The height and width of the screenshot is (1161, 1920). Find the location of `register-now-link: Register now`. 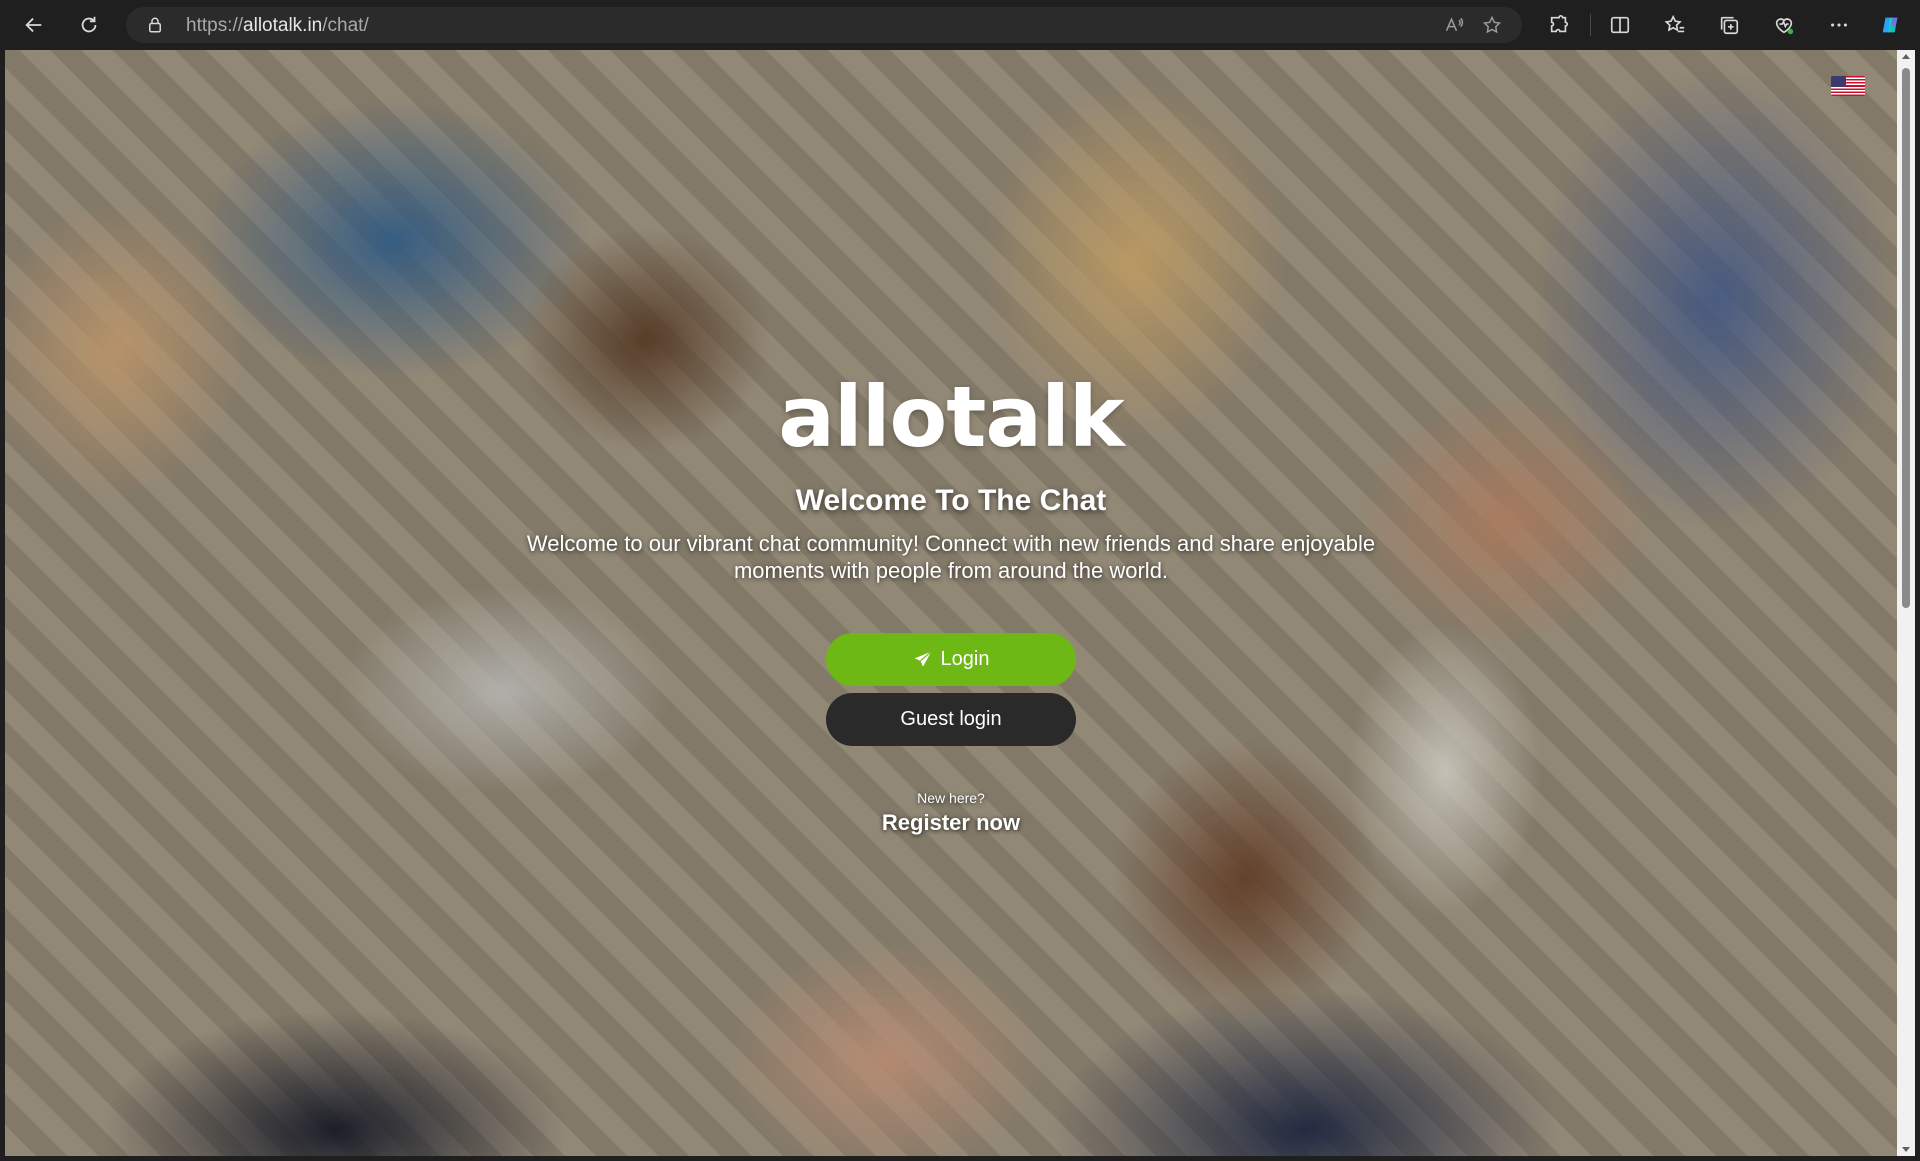

register-now-link: Register now is located at coordinates (951, 822).